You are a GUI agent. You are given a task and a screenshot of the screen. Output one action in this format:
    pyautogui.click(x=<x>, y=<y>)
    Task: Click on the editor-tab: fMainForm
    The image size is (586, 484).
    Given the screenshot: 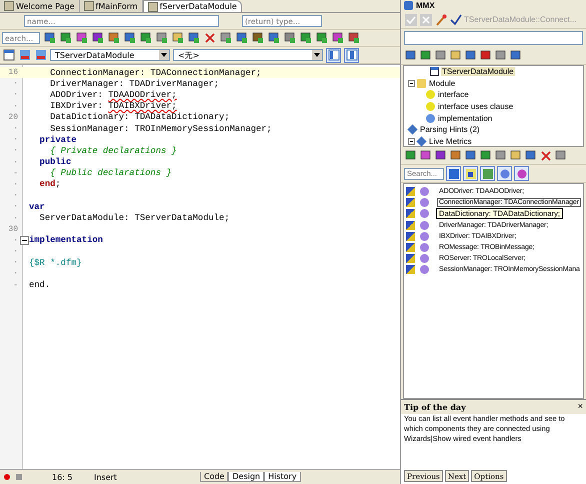 What is the action you would take?
    pyautogui.click(x=111, y=6)
    